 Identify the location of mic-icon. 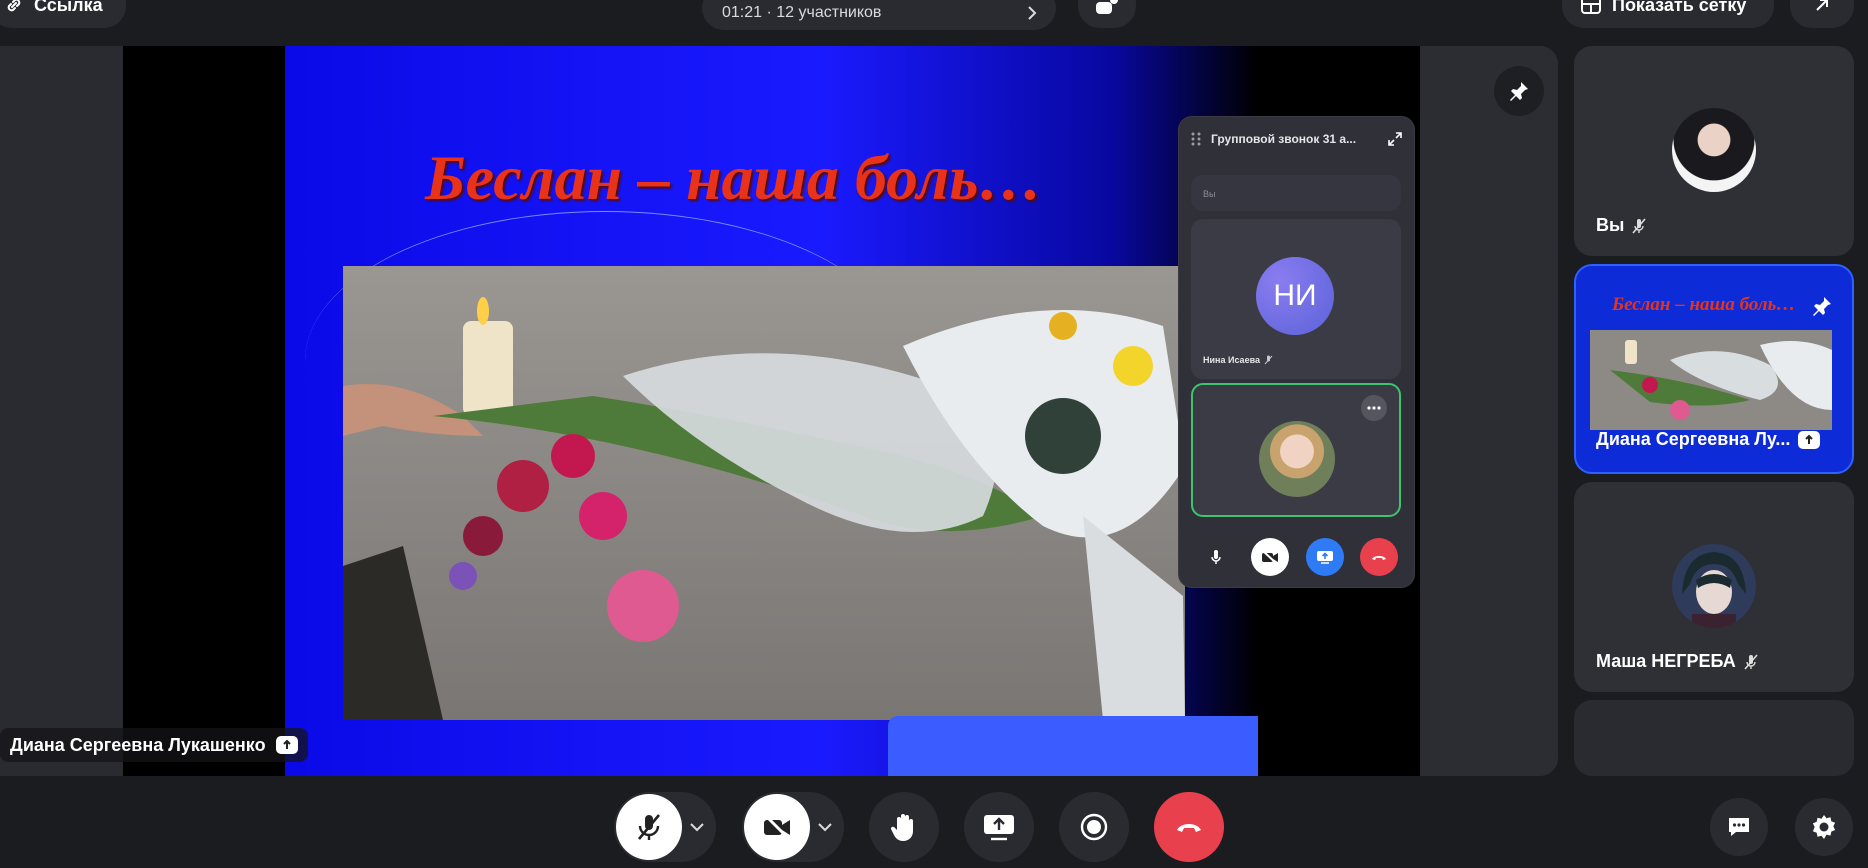
(1216, 557).